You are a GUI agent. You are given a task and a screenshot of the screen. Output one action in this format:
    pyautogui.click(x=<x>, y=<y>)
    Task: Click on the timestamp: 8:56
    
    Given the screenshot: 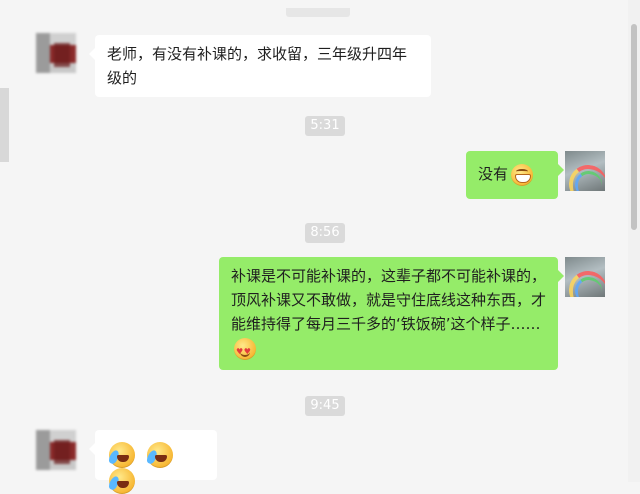 What is the action you would take?
    pyautogui.click(x=325, y=233)
    